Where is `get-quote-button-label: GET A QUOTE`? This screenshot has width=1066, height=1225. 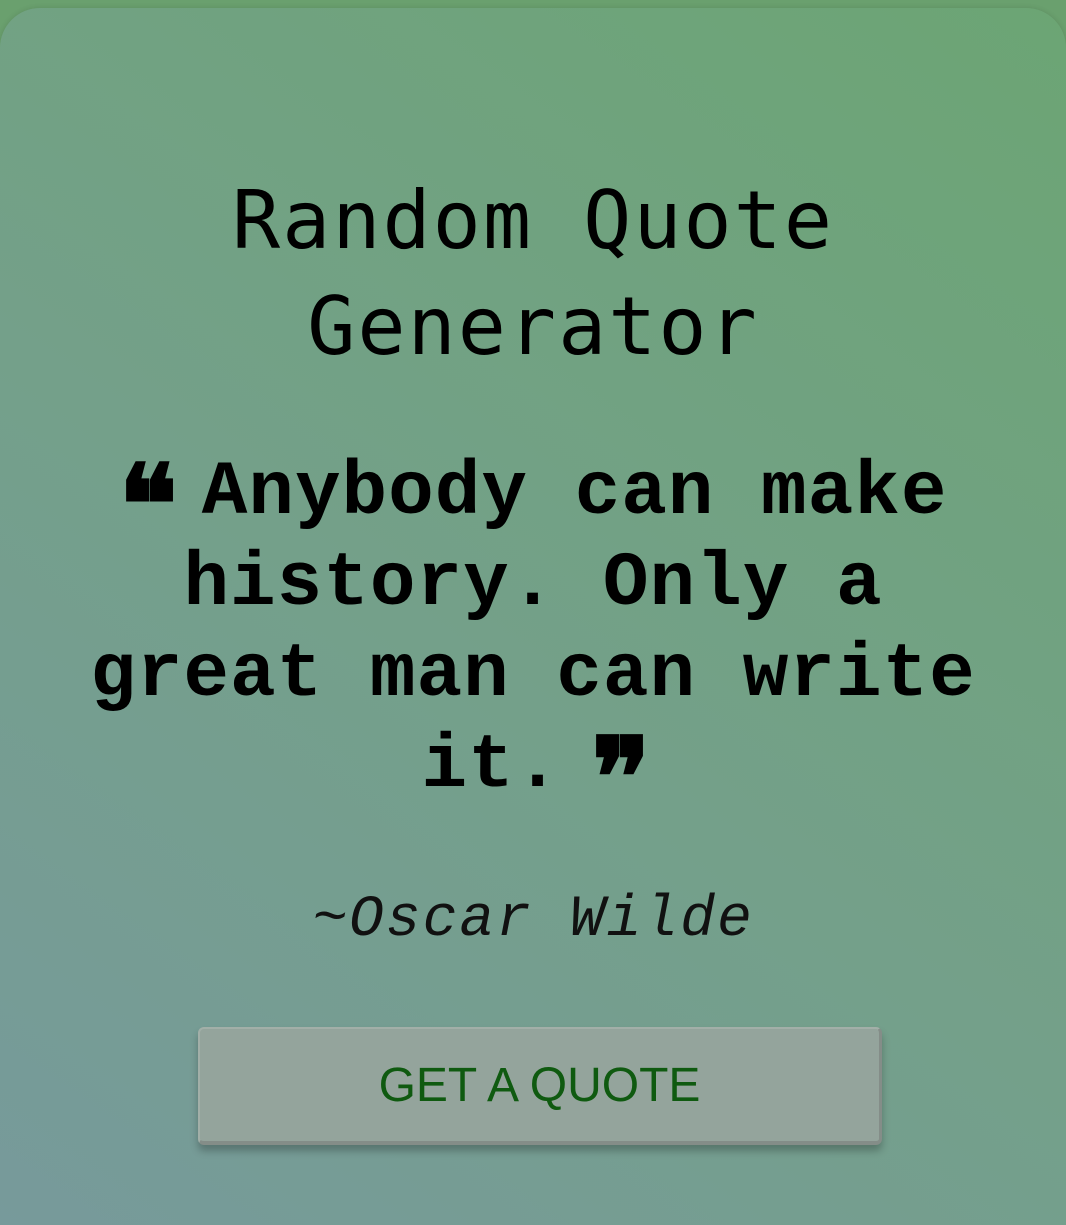 get-quote-button-label: GET A QUOTE is located at coordinates (539, 1085).